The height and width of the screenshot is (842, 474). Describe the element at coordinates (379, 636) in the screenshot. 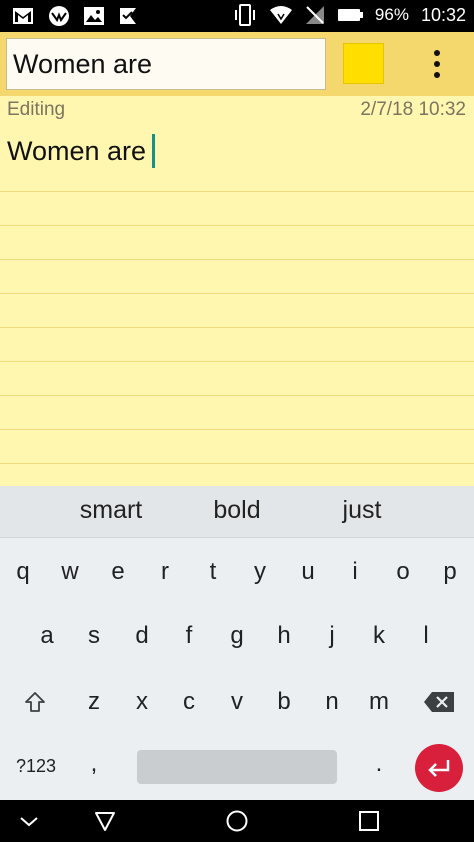

I see `key-k: k` at that location.